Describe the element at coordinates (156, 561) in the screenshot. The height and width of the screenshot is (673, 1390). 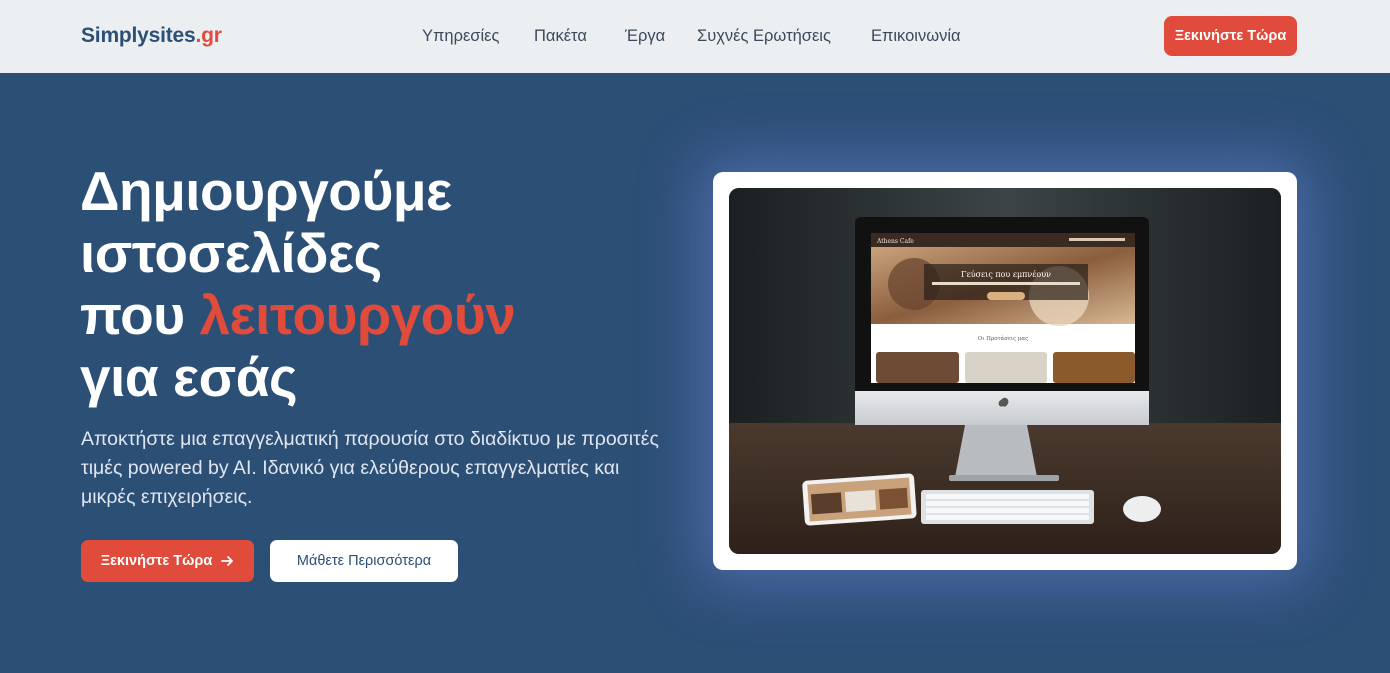
I see `get-started-label: Ξεκινήστε Τώρα` at that location.